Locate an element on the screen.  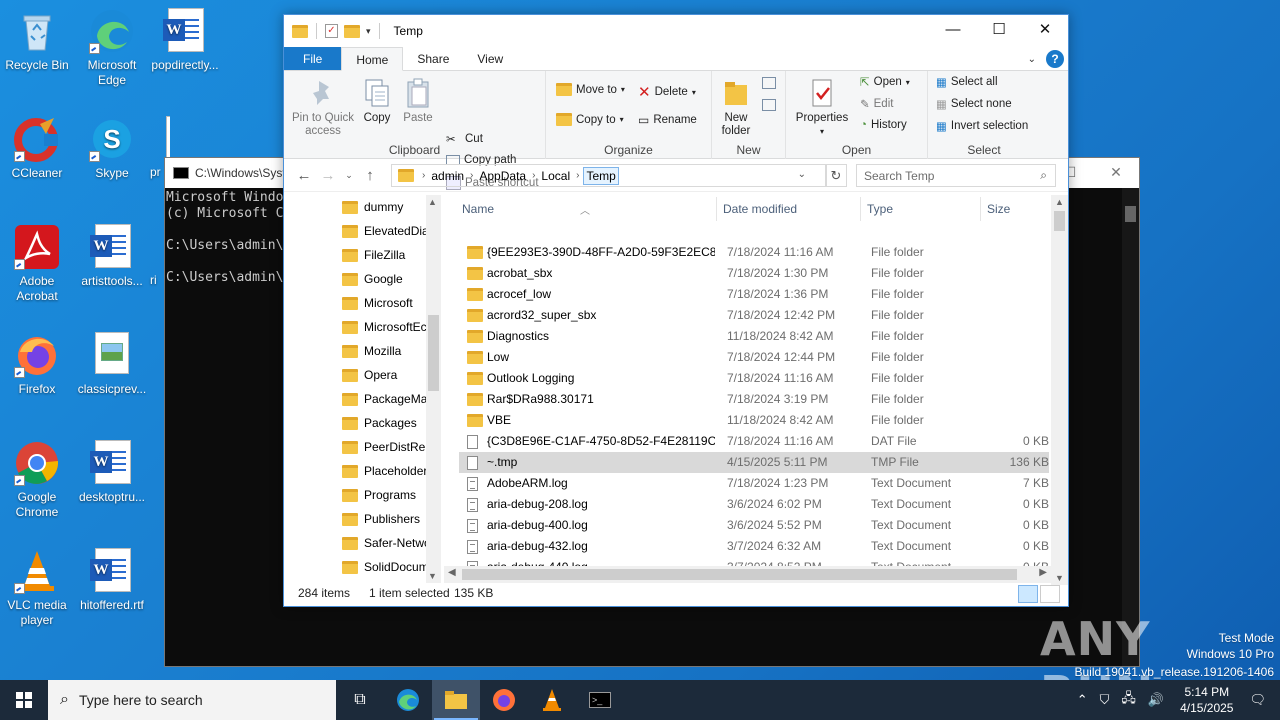
task-view-button: ⧉ is located at coordinates (360, 700).